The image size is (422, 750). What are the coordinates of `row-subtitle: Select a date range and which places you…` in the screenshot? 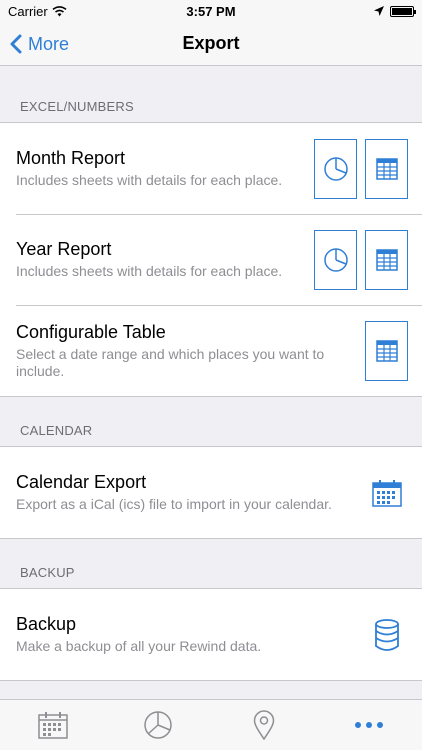 It's located at (170, 362).